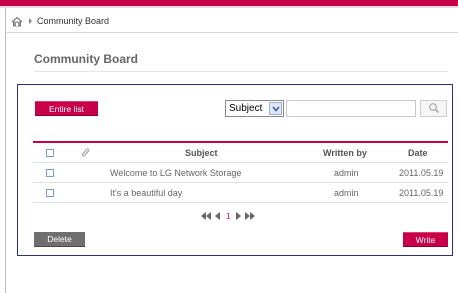 The height and width of the screenshot is (293, 458). I want to click on search-icon, so click(434, 109).